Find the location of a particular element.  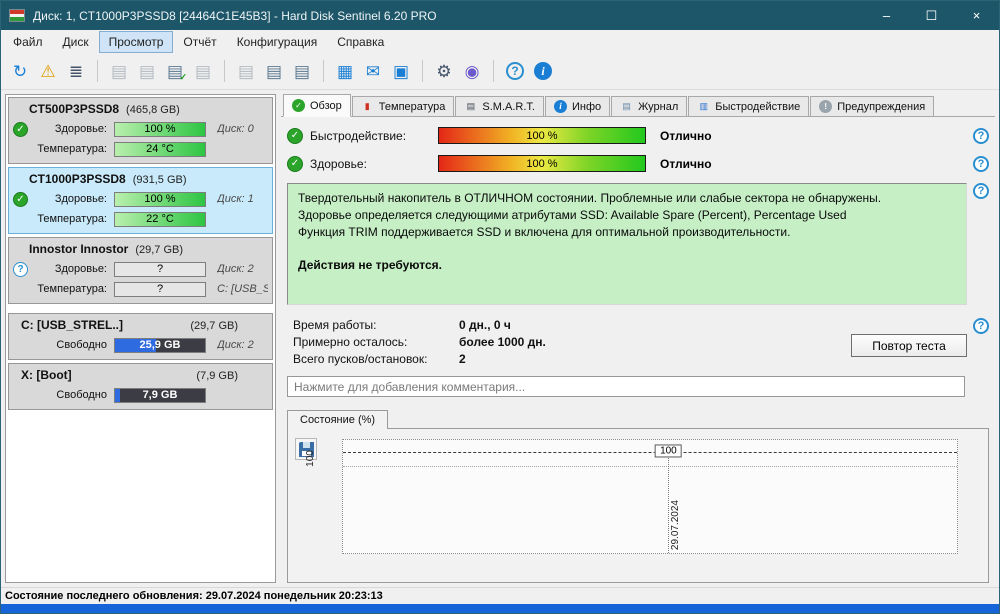

check-icon: ✓ is located at coordinates (295, 135).